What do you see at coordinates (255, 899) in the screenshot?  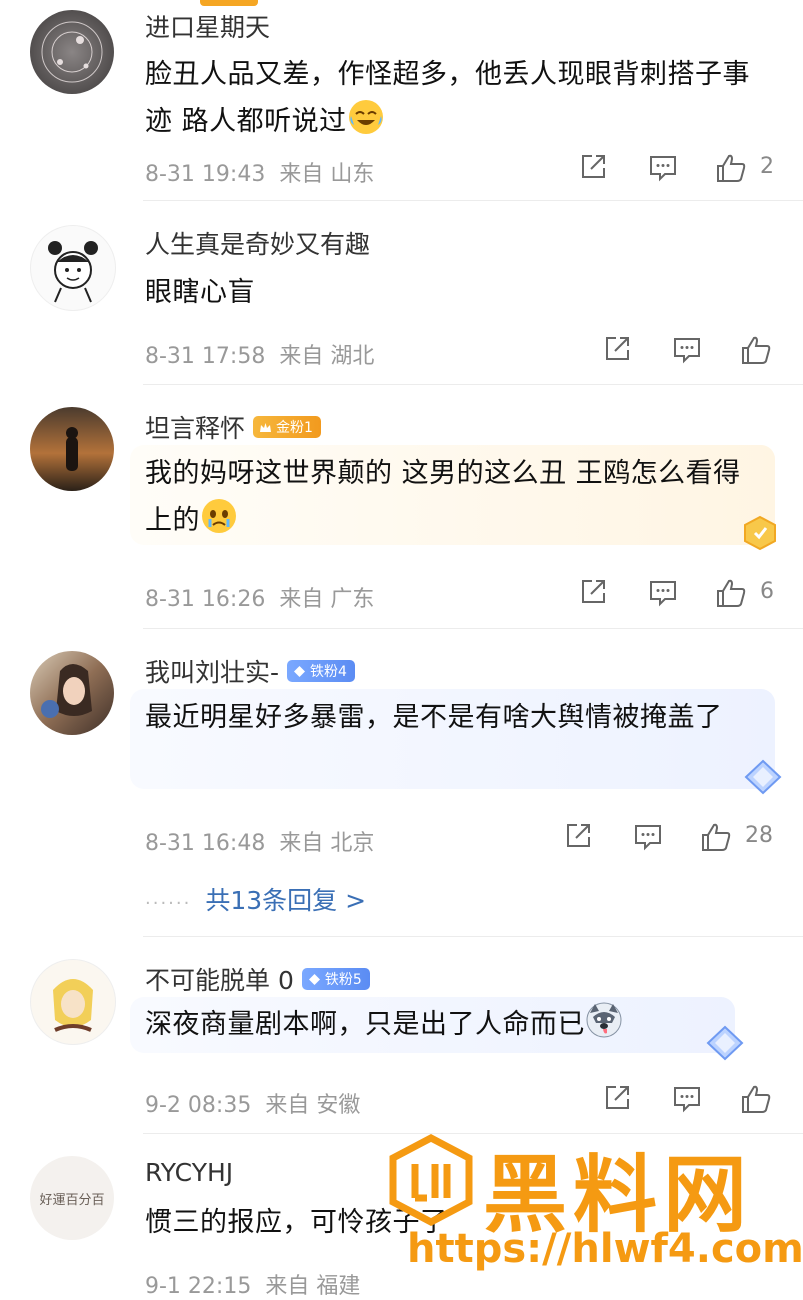 I see `view-replies-link: ······ 共13条回复 >` at bounding box center [255, 899].